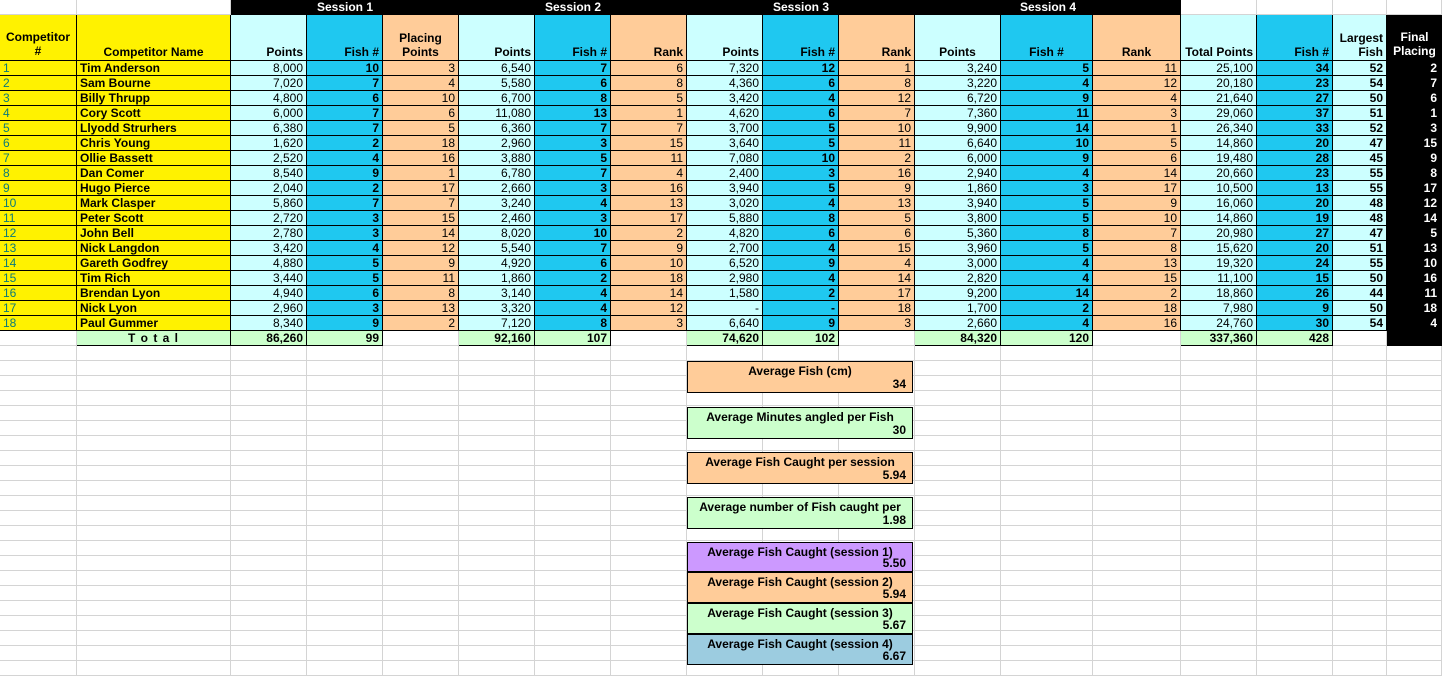 Image resolution: width=1442 pixels, height=676 pixels. Describe the element at coordinates (958, 233) in the screenshot. I see `s4-points-cell: 5,360` at that location.